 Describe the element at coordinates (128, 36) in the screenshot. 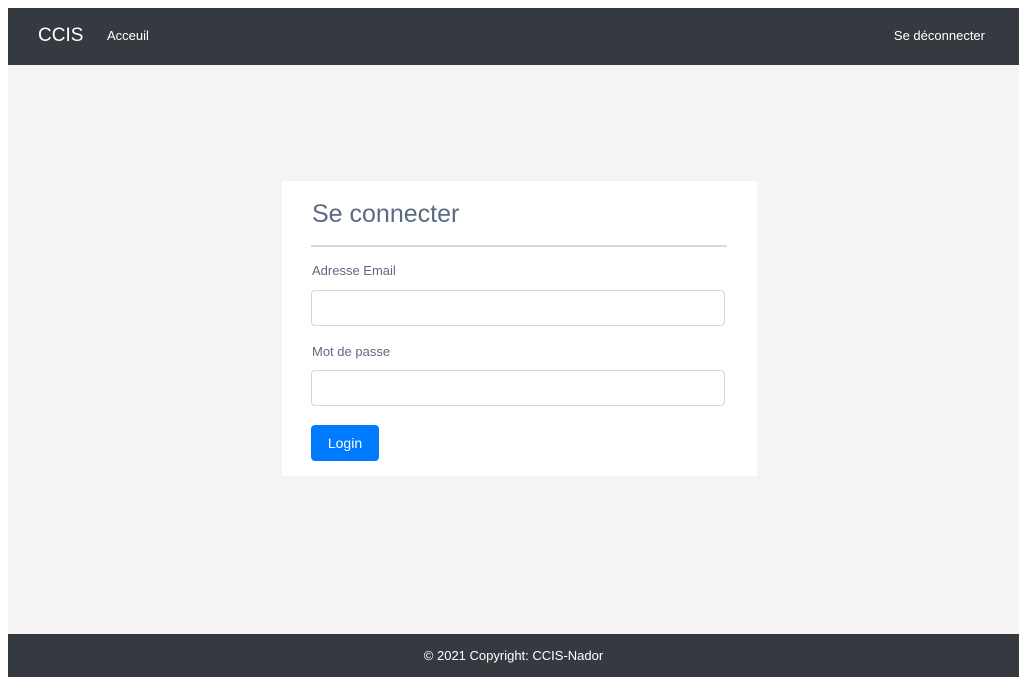

I see `nav-link-home: Acceuil` at that location.